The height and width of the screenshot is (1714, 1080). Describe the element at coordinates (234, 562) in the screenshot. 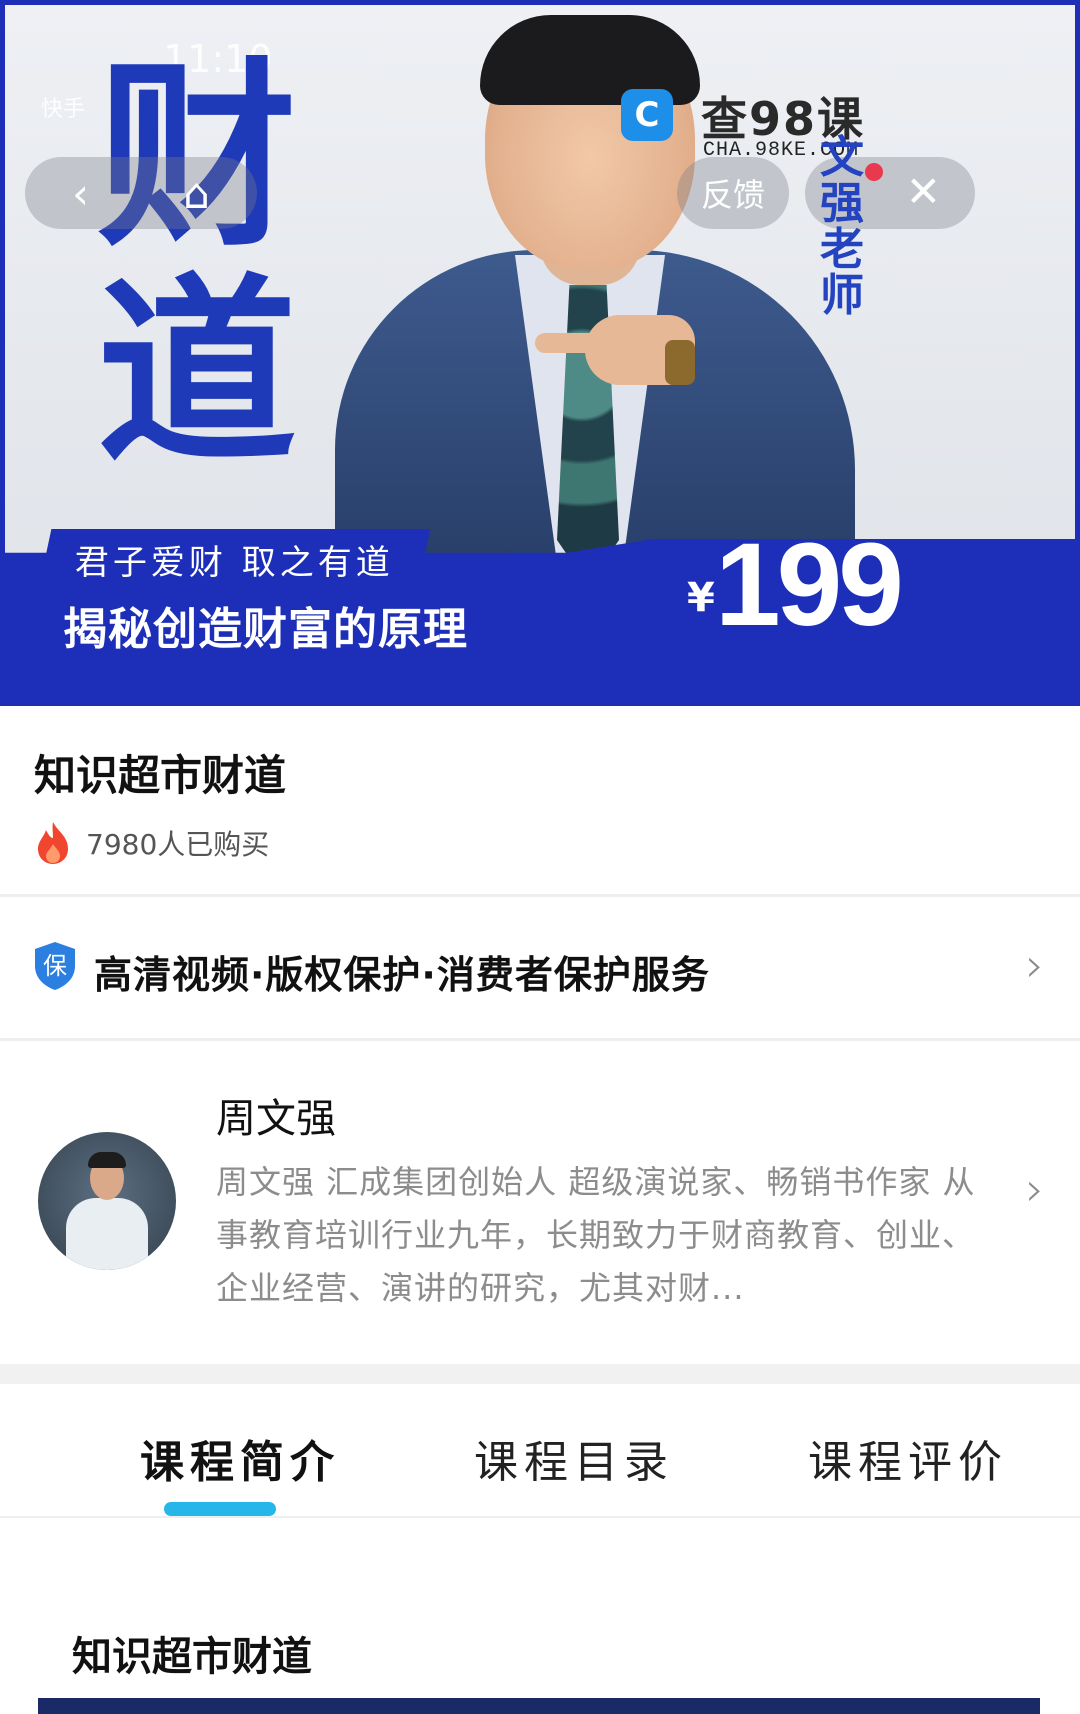

I see `cover-slogan-text: 君子爱财 取之有道` at that location.